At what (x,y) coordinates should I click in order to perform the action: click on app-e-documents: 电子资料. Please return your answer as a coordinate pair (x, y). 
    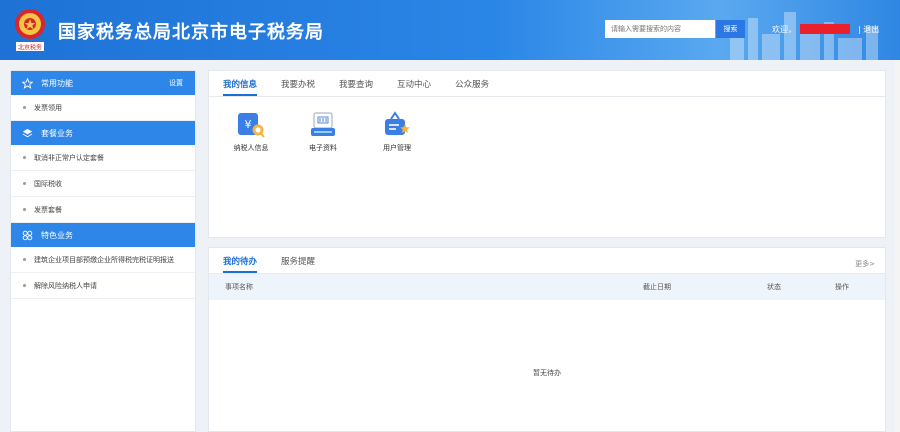
    Looking at the image, I should click on (323, 132).